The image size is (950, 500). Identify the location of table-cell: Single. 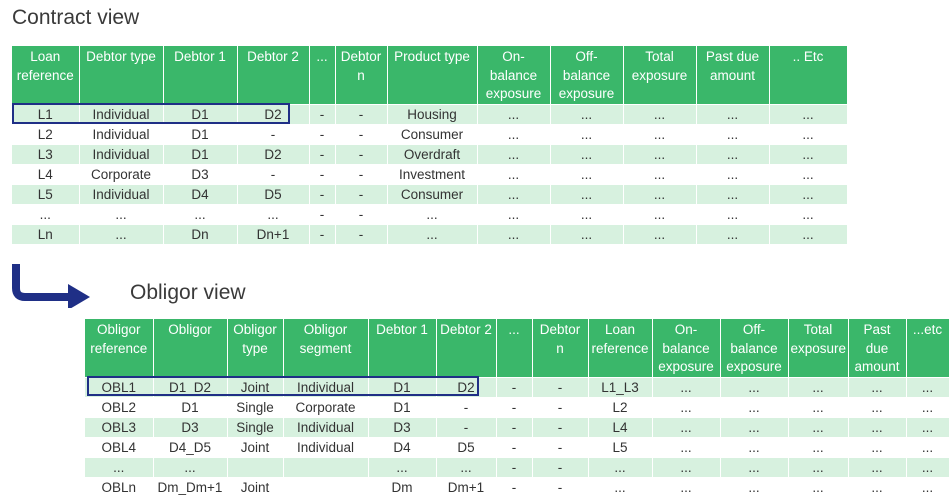
(255, 406).